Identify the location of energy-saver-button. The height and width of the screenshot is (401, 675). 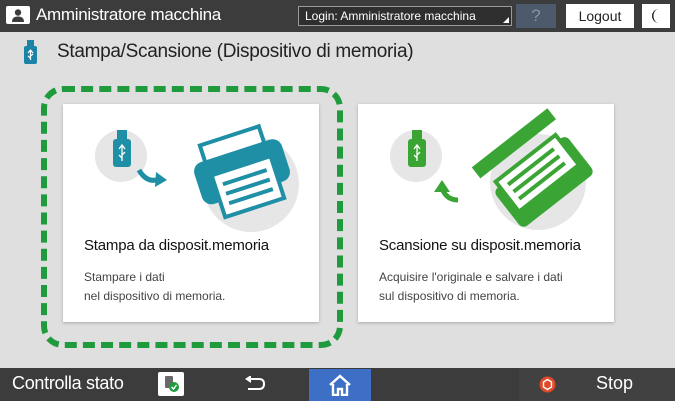
(656, 16).